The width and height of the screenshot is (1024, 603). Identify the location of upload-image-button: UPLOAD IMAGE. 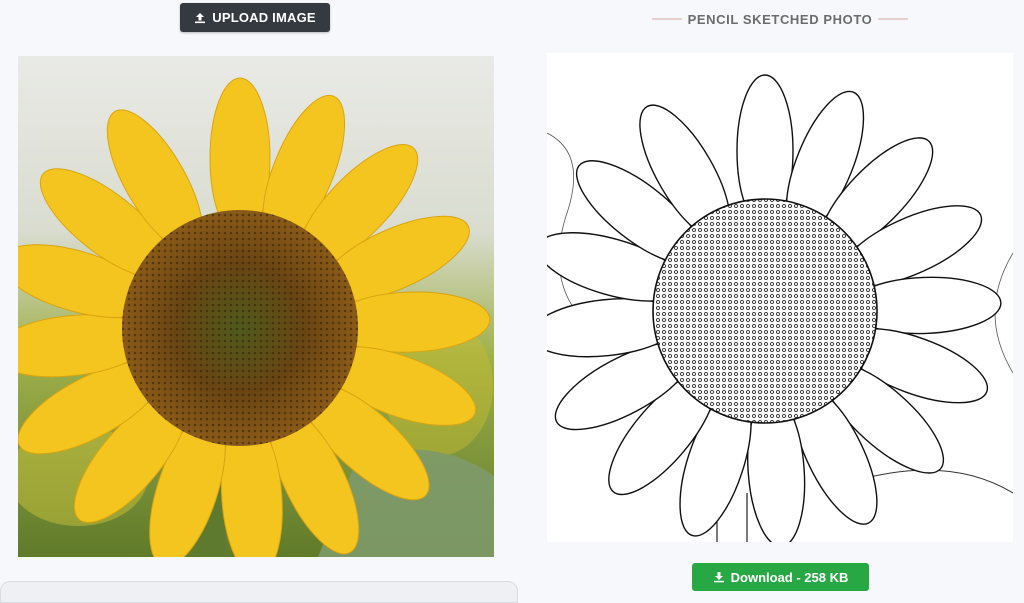
(255, 17).